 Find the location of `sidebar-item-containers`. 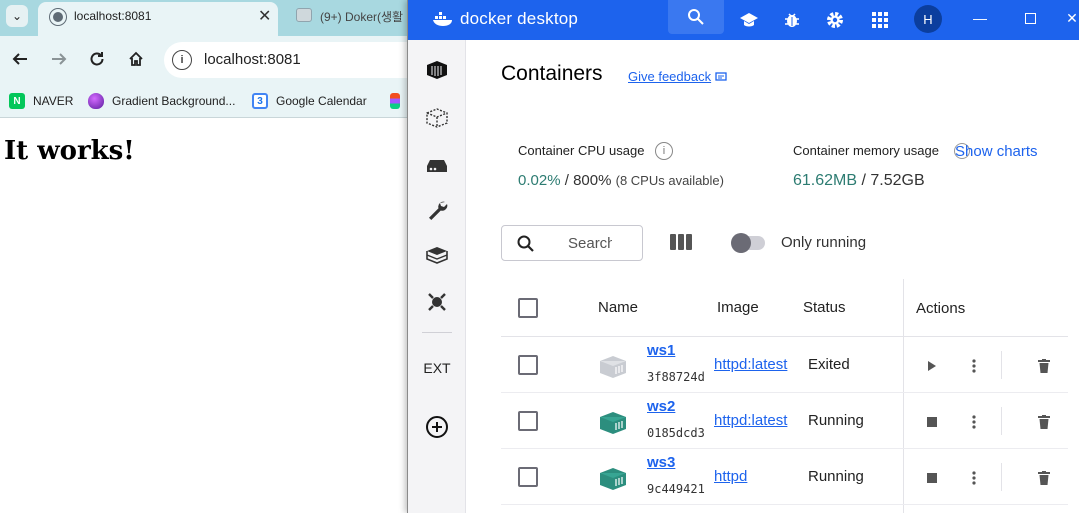

sidebar-item-containers is located at coordinates (437, 70).